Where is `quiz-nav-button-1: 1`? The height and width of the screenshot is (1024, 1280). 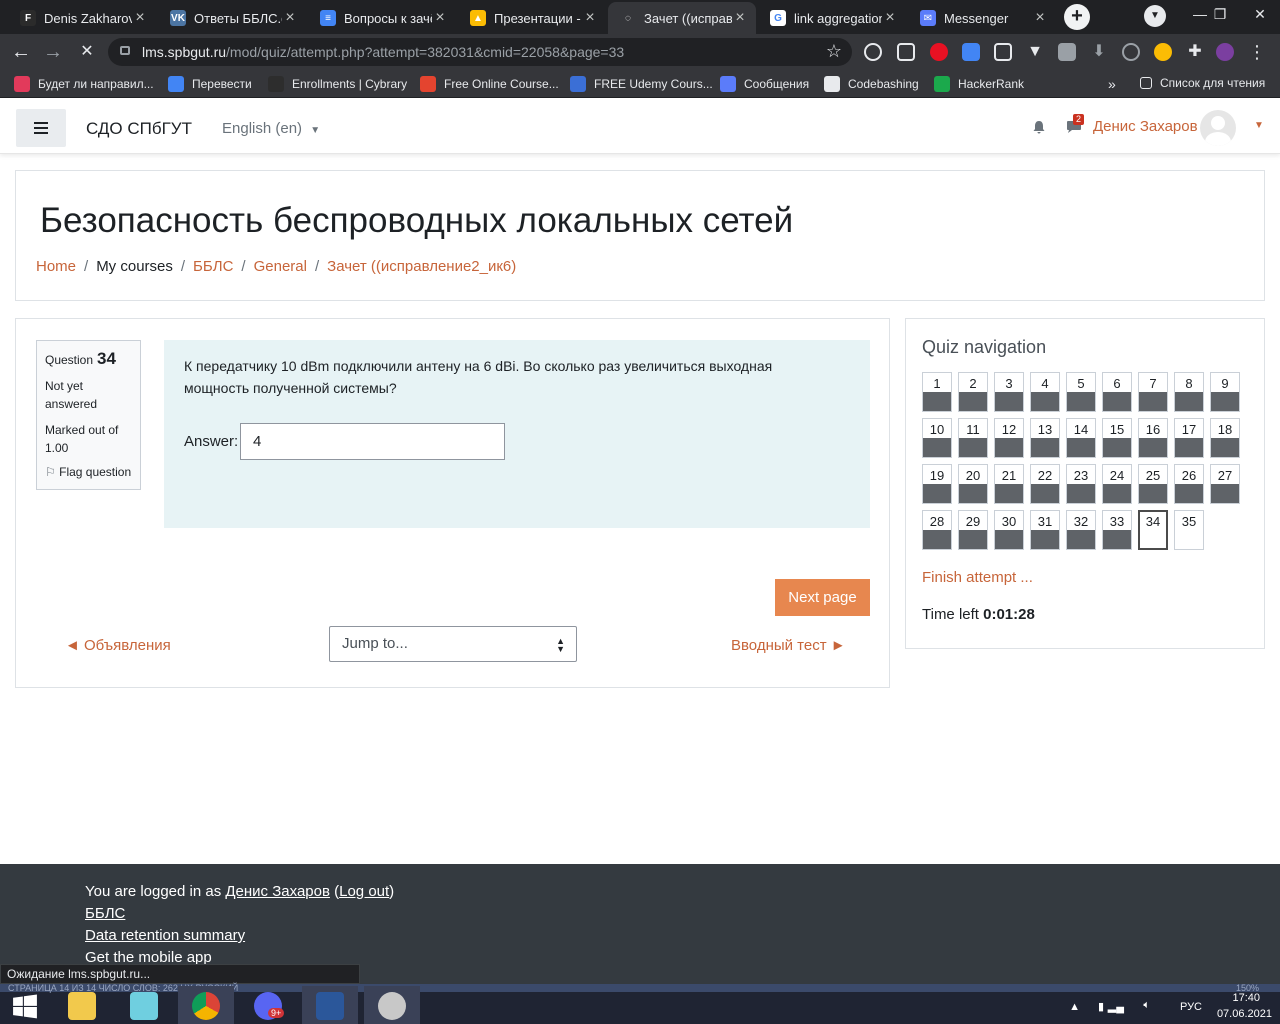
quiz-nav-button-1: 1 is located at coordinates (937, 392).